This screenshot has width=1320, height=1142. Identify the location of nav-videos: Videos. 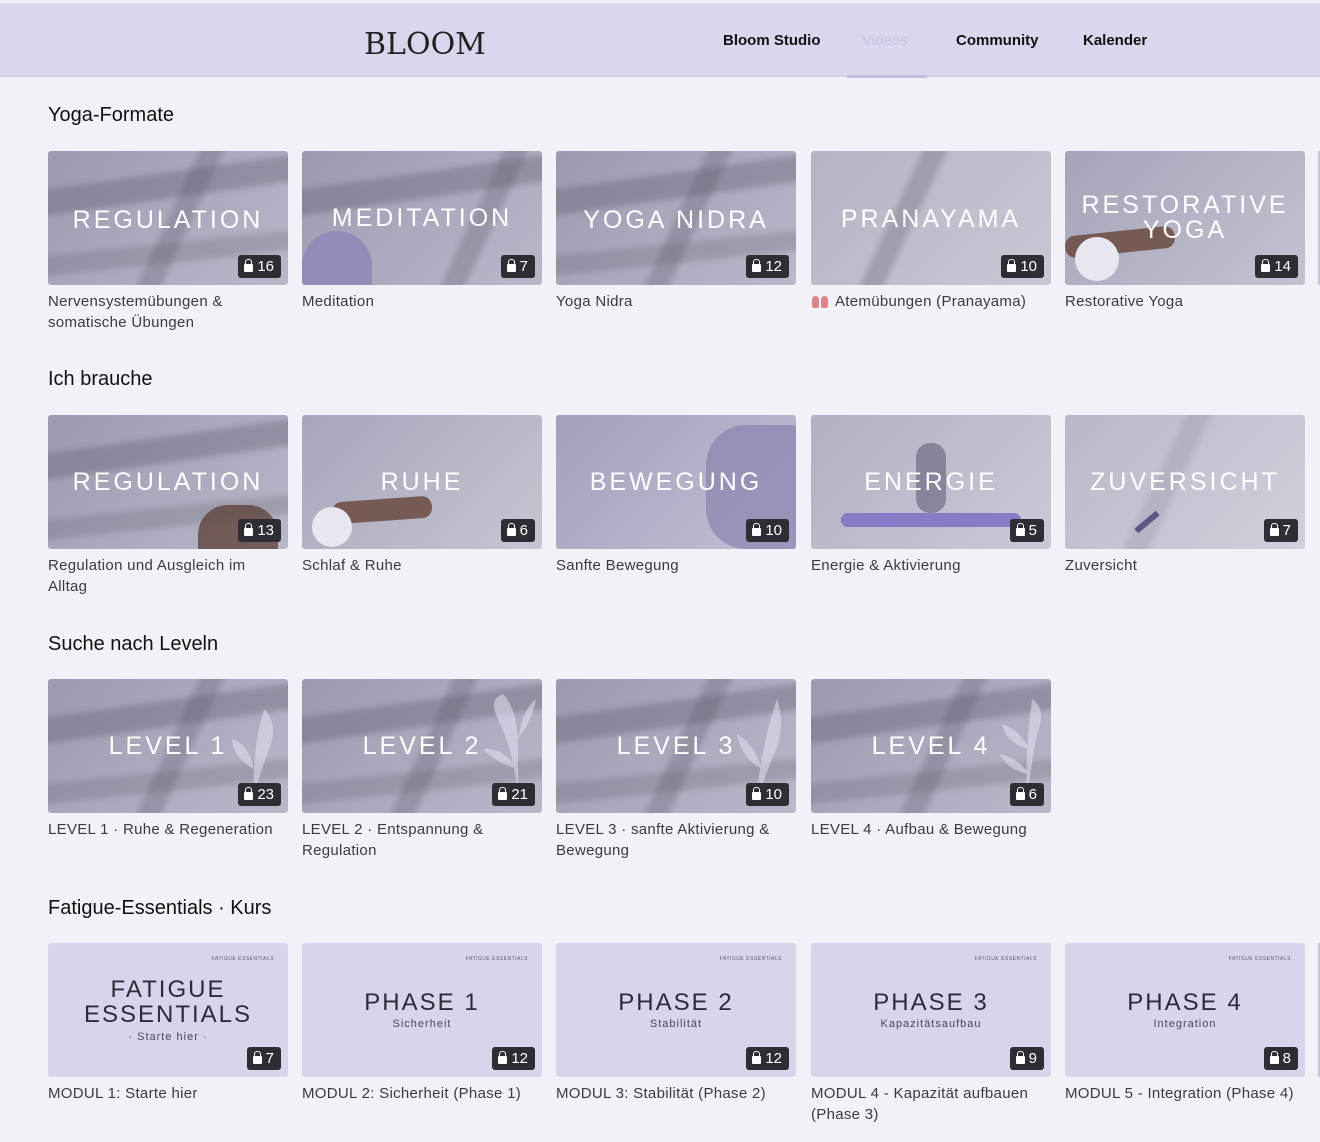
(885, 40).